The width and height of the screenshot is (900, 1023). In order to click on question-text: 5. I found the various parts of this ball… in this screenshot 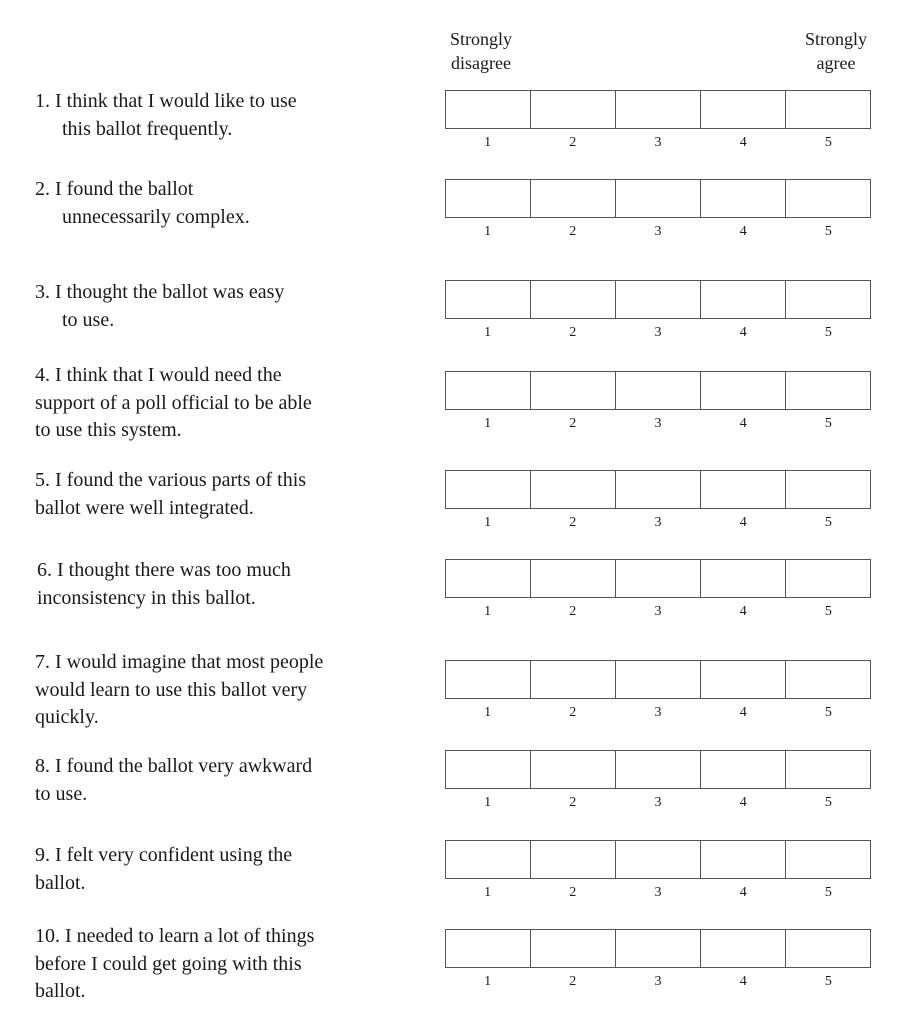, I will do `click(170, 494)`.